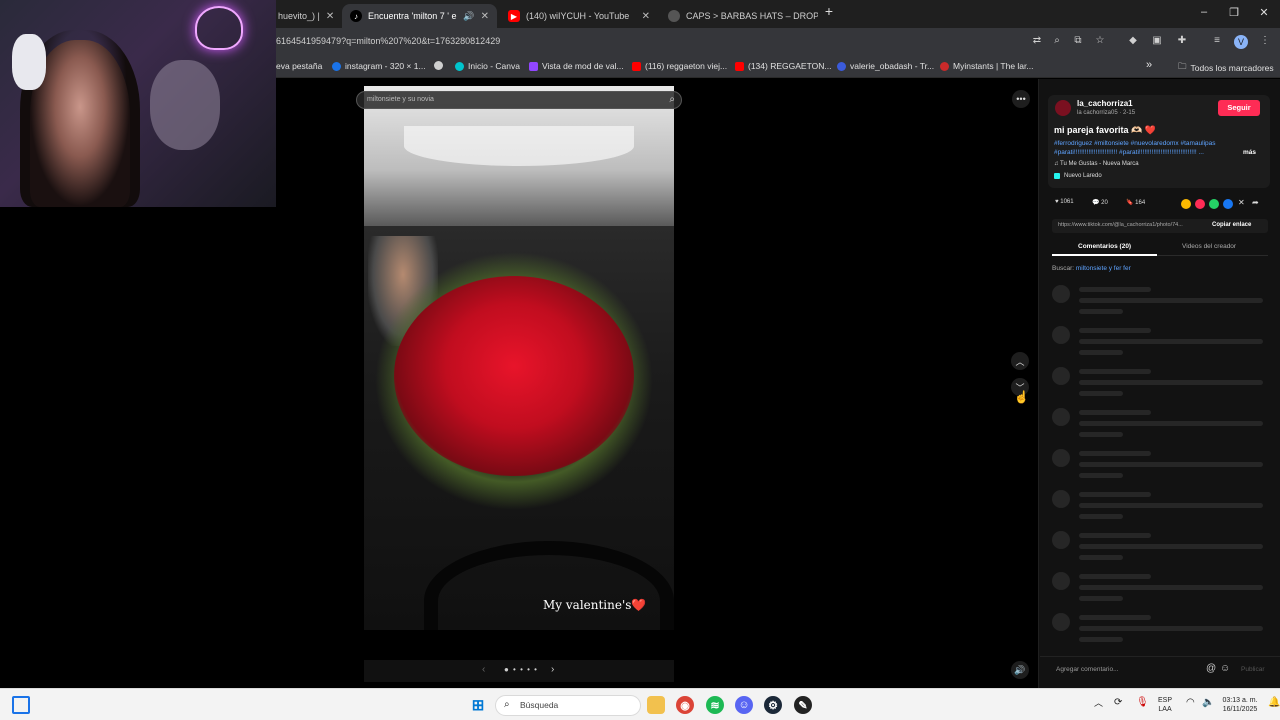 The width and height of the screenshot is (1280, 720). I want to click on copy-link-button: Copiar enlace, so click(1231, 225).